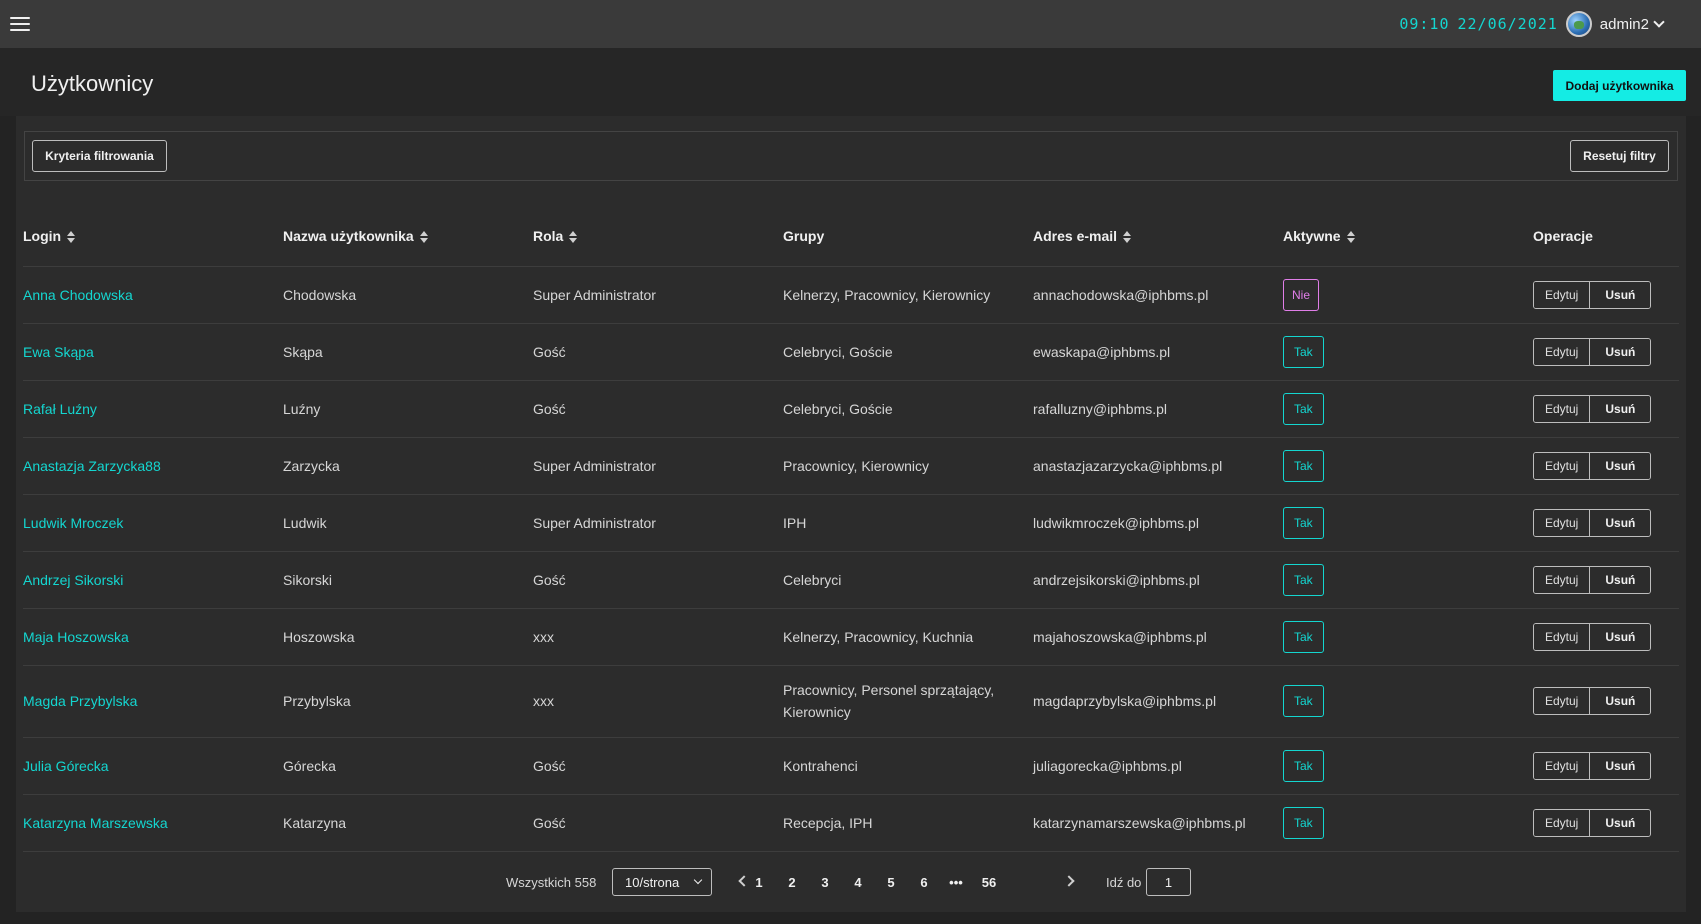 The height and width of the screenshot is (924, 1701). What do you see at coordinates (956, 882) in the screenshot?
I see `pagination-ellipsis: •••` at bounding box center [956, 882].